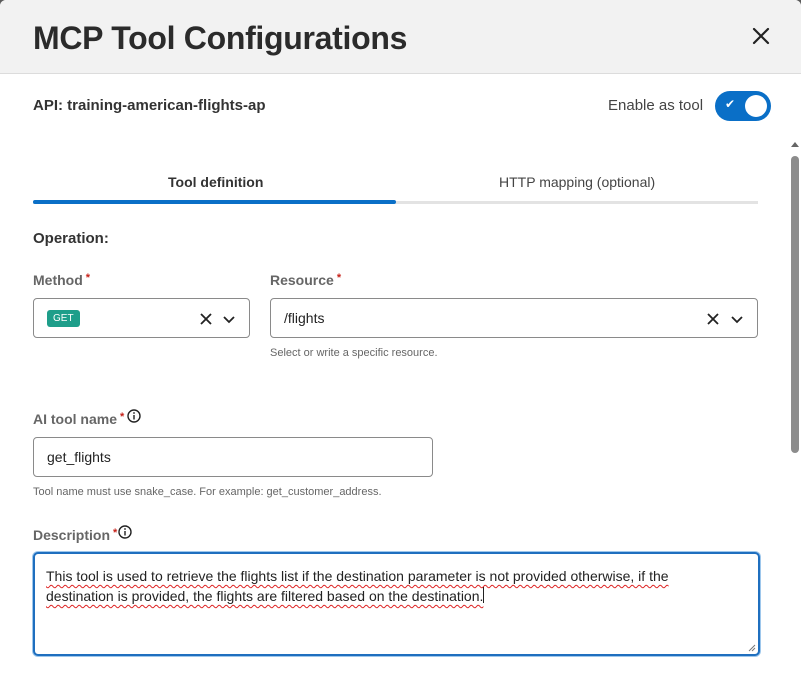 The image size is (801, 695). Describe the element at coordinates (149, 105) in the screenshot. I see `api-name: API: training-american-flights-ap` at that location.